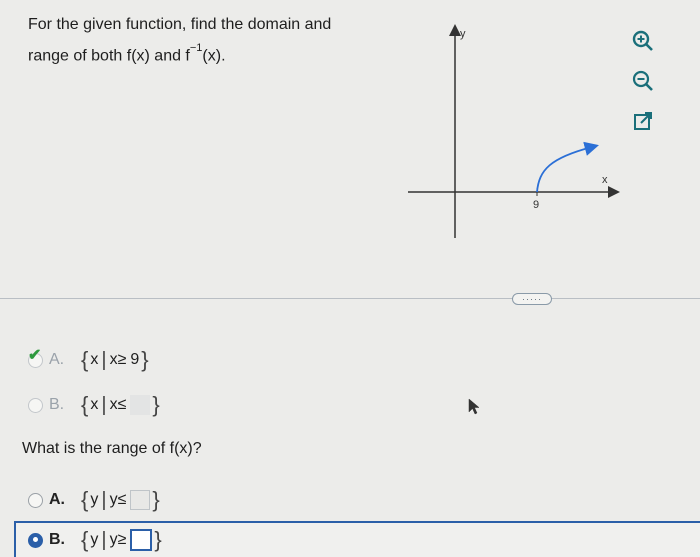 This screenshot has width=700, height=557. I want to click on set-notation: { x | x≥ 9 }, so click(115, 359).